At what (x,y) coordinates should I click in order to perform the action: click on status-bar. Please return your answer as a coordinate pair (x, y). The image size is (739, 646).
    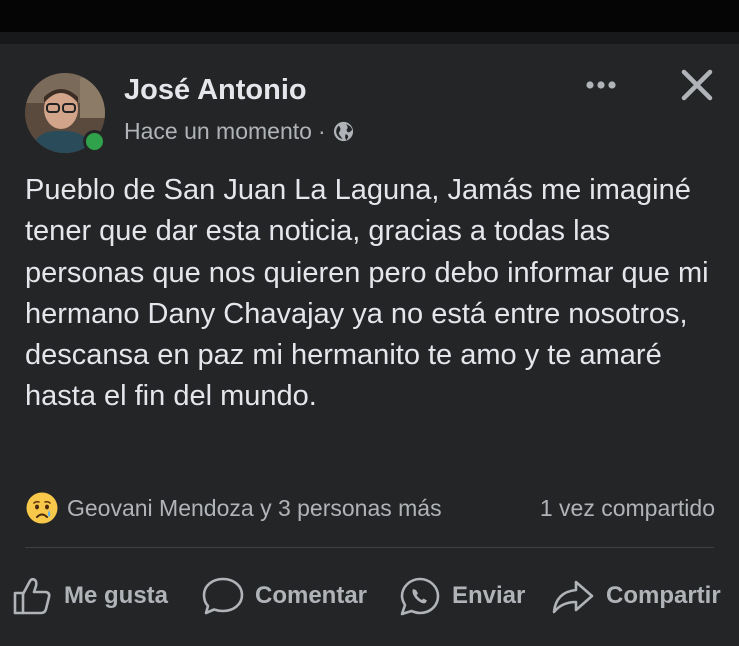
    Looking at the image, I should click on (369, 16).